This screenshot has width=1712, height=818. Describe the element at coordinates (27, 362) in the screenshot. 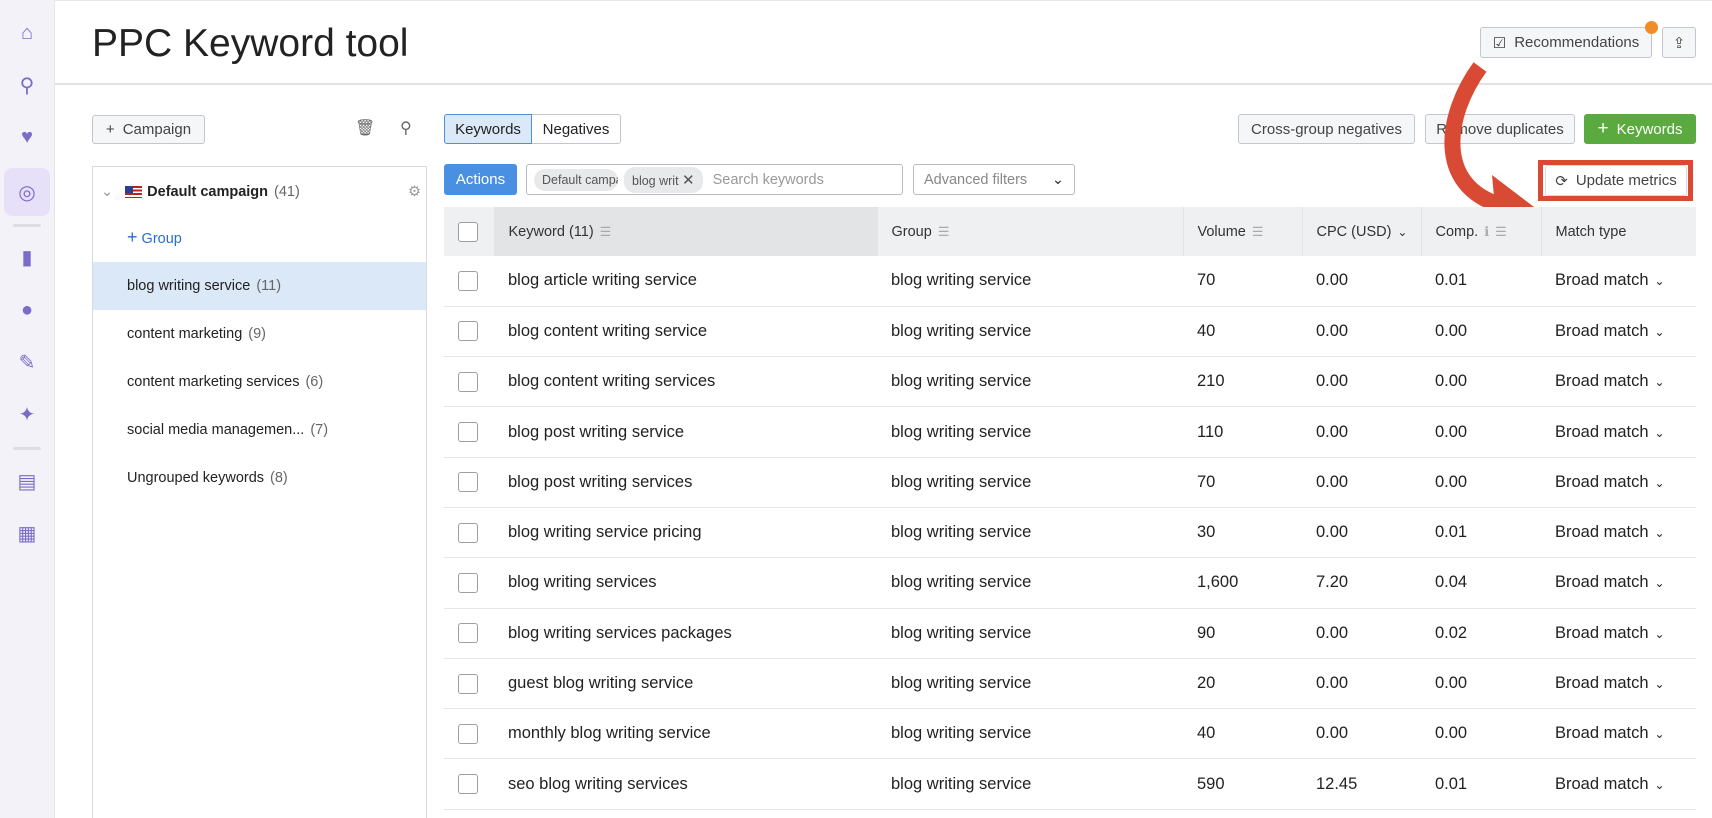

I see `edit-icon: ✎` at that location.